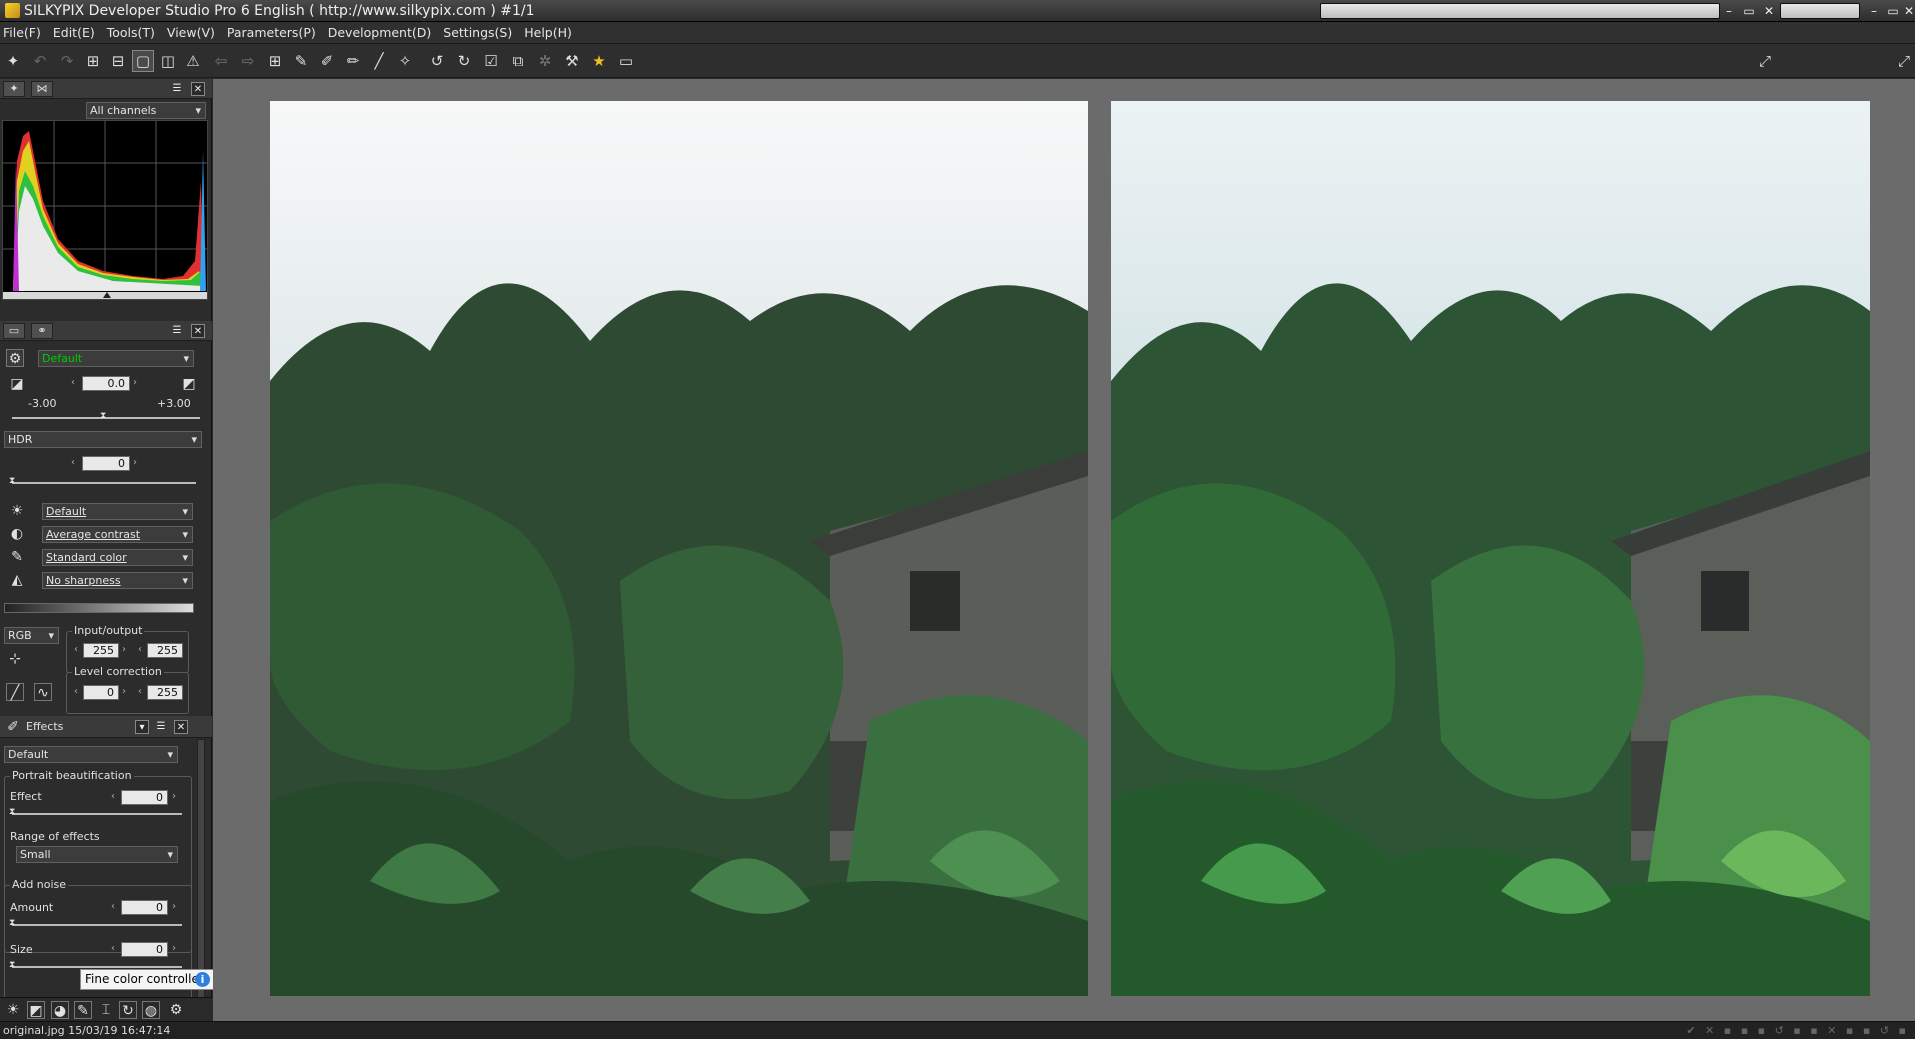 The image size is (1915, 1039). Describe the element at coordinates (103, 439) in the screenshot. I see `hdr-select: HDR` at that location.